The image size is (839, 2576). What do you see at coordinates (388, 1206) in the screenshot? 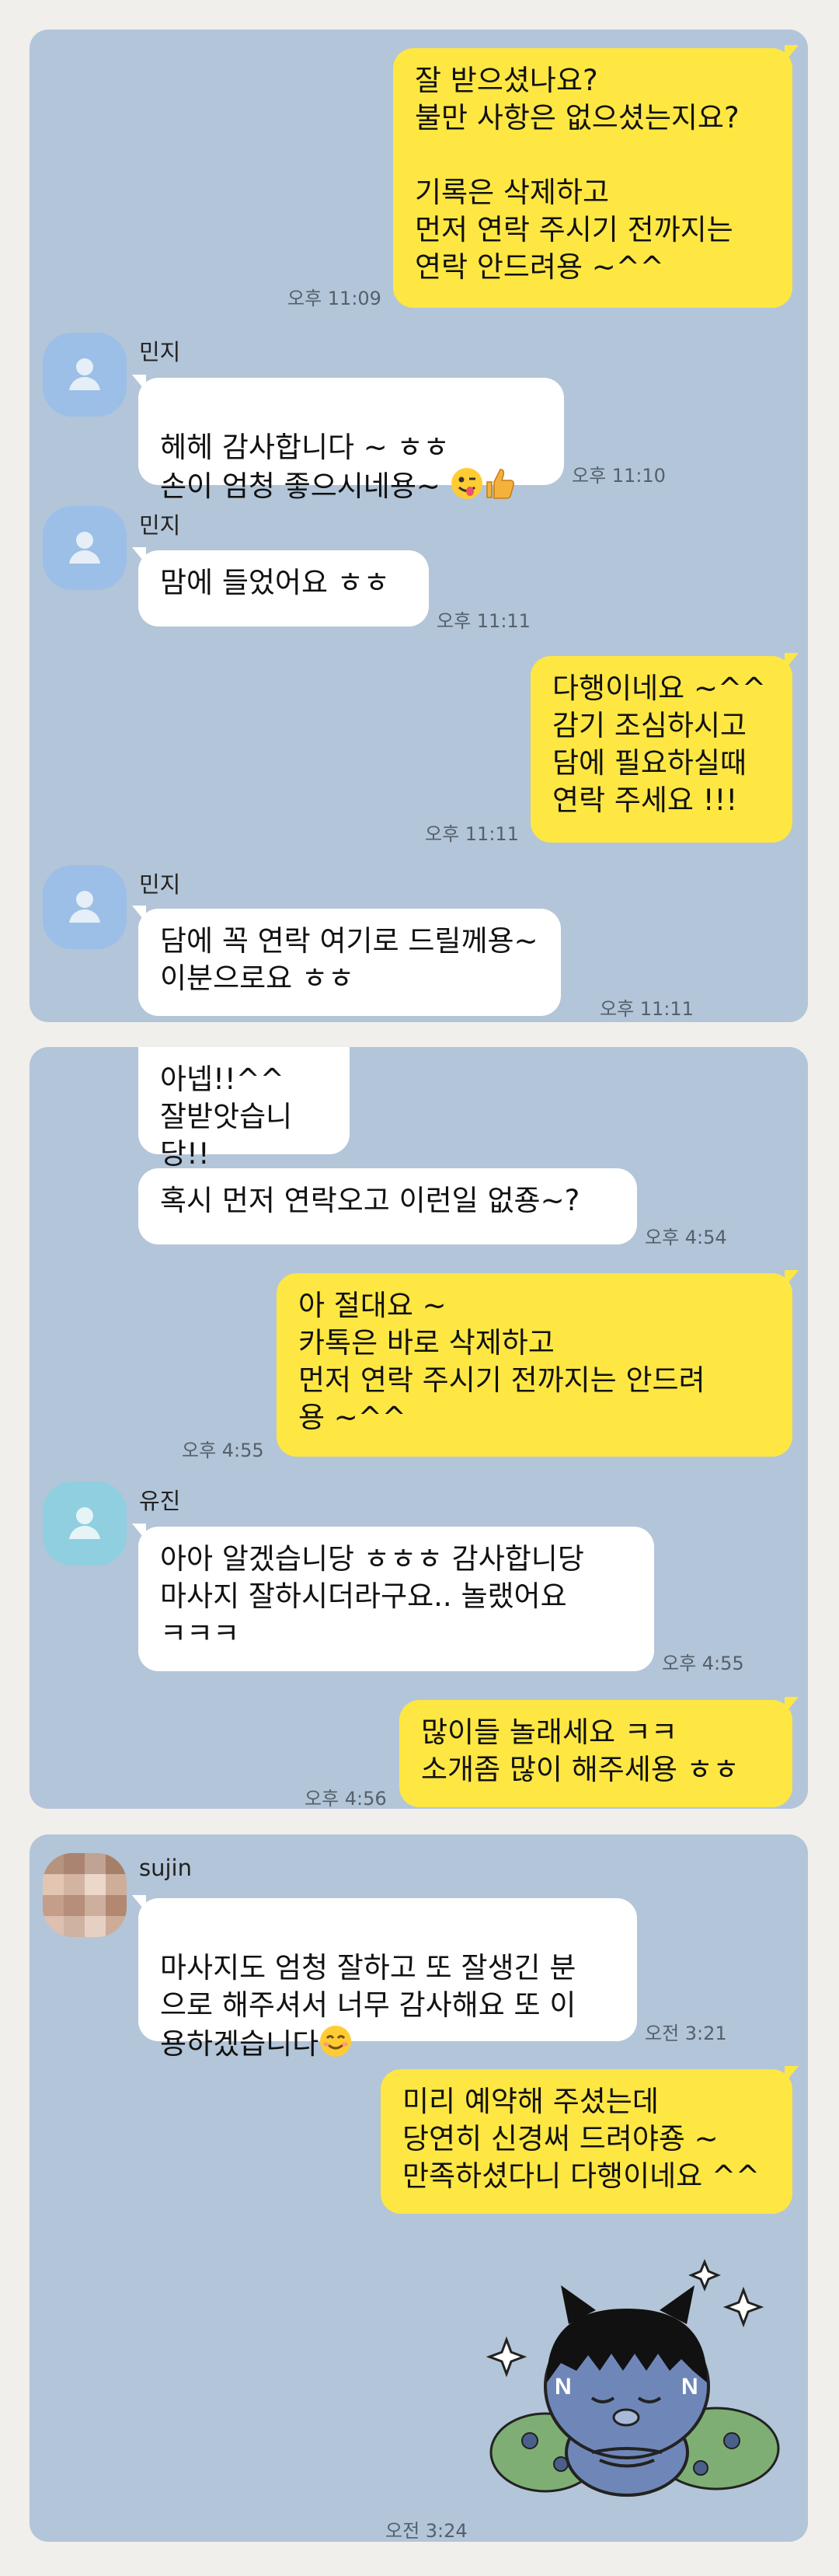
I see `incoming-message: 혹시 먼저 연락오고 이런일 없죵~?` at bounding box center [388, 1206].